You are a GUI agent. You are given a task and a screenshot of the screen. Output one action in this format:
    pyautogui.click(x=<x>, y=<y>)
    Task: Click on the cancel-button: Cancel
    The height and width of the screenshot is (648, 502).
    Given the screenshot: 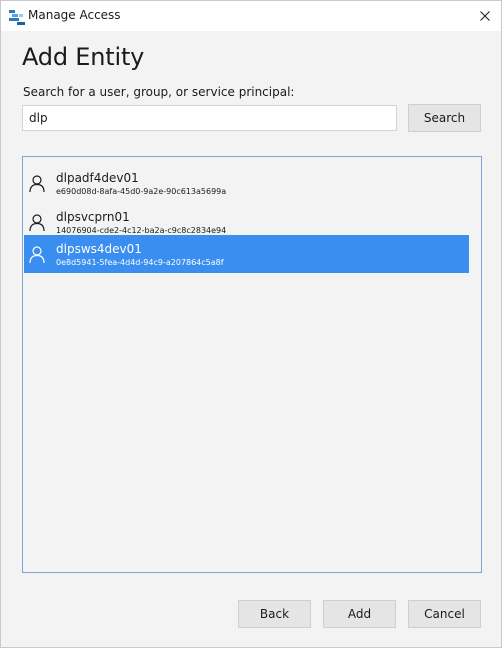 What is the action you would take?
    pyautogui.click(x=444, y=614)
    